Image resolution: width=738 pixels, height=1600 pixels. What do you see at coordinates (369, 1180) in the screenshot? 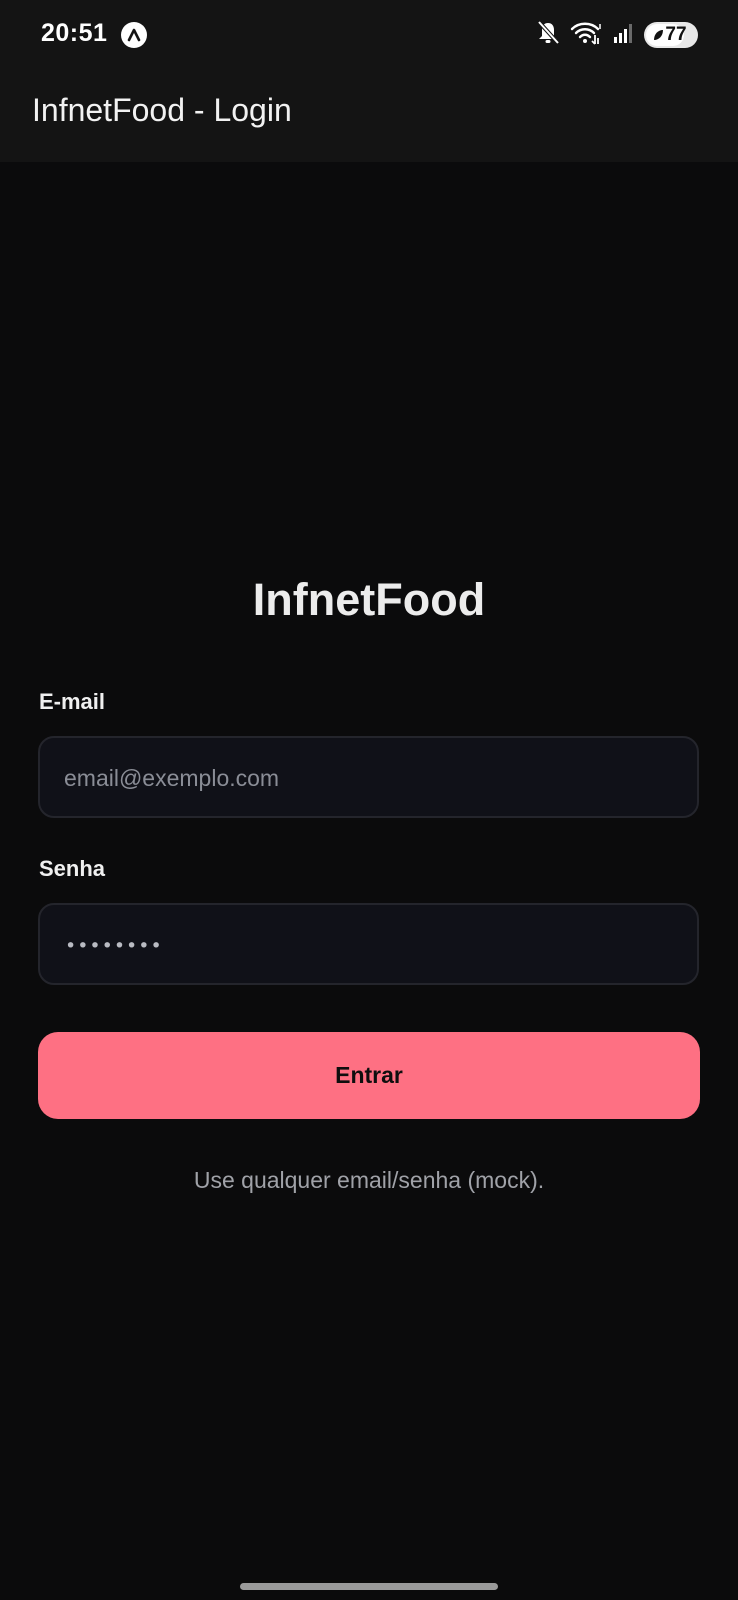
I see `mock-hint: Use qualquer email/senha (mock).` at bounding box center [369, 1180].